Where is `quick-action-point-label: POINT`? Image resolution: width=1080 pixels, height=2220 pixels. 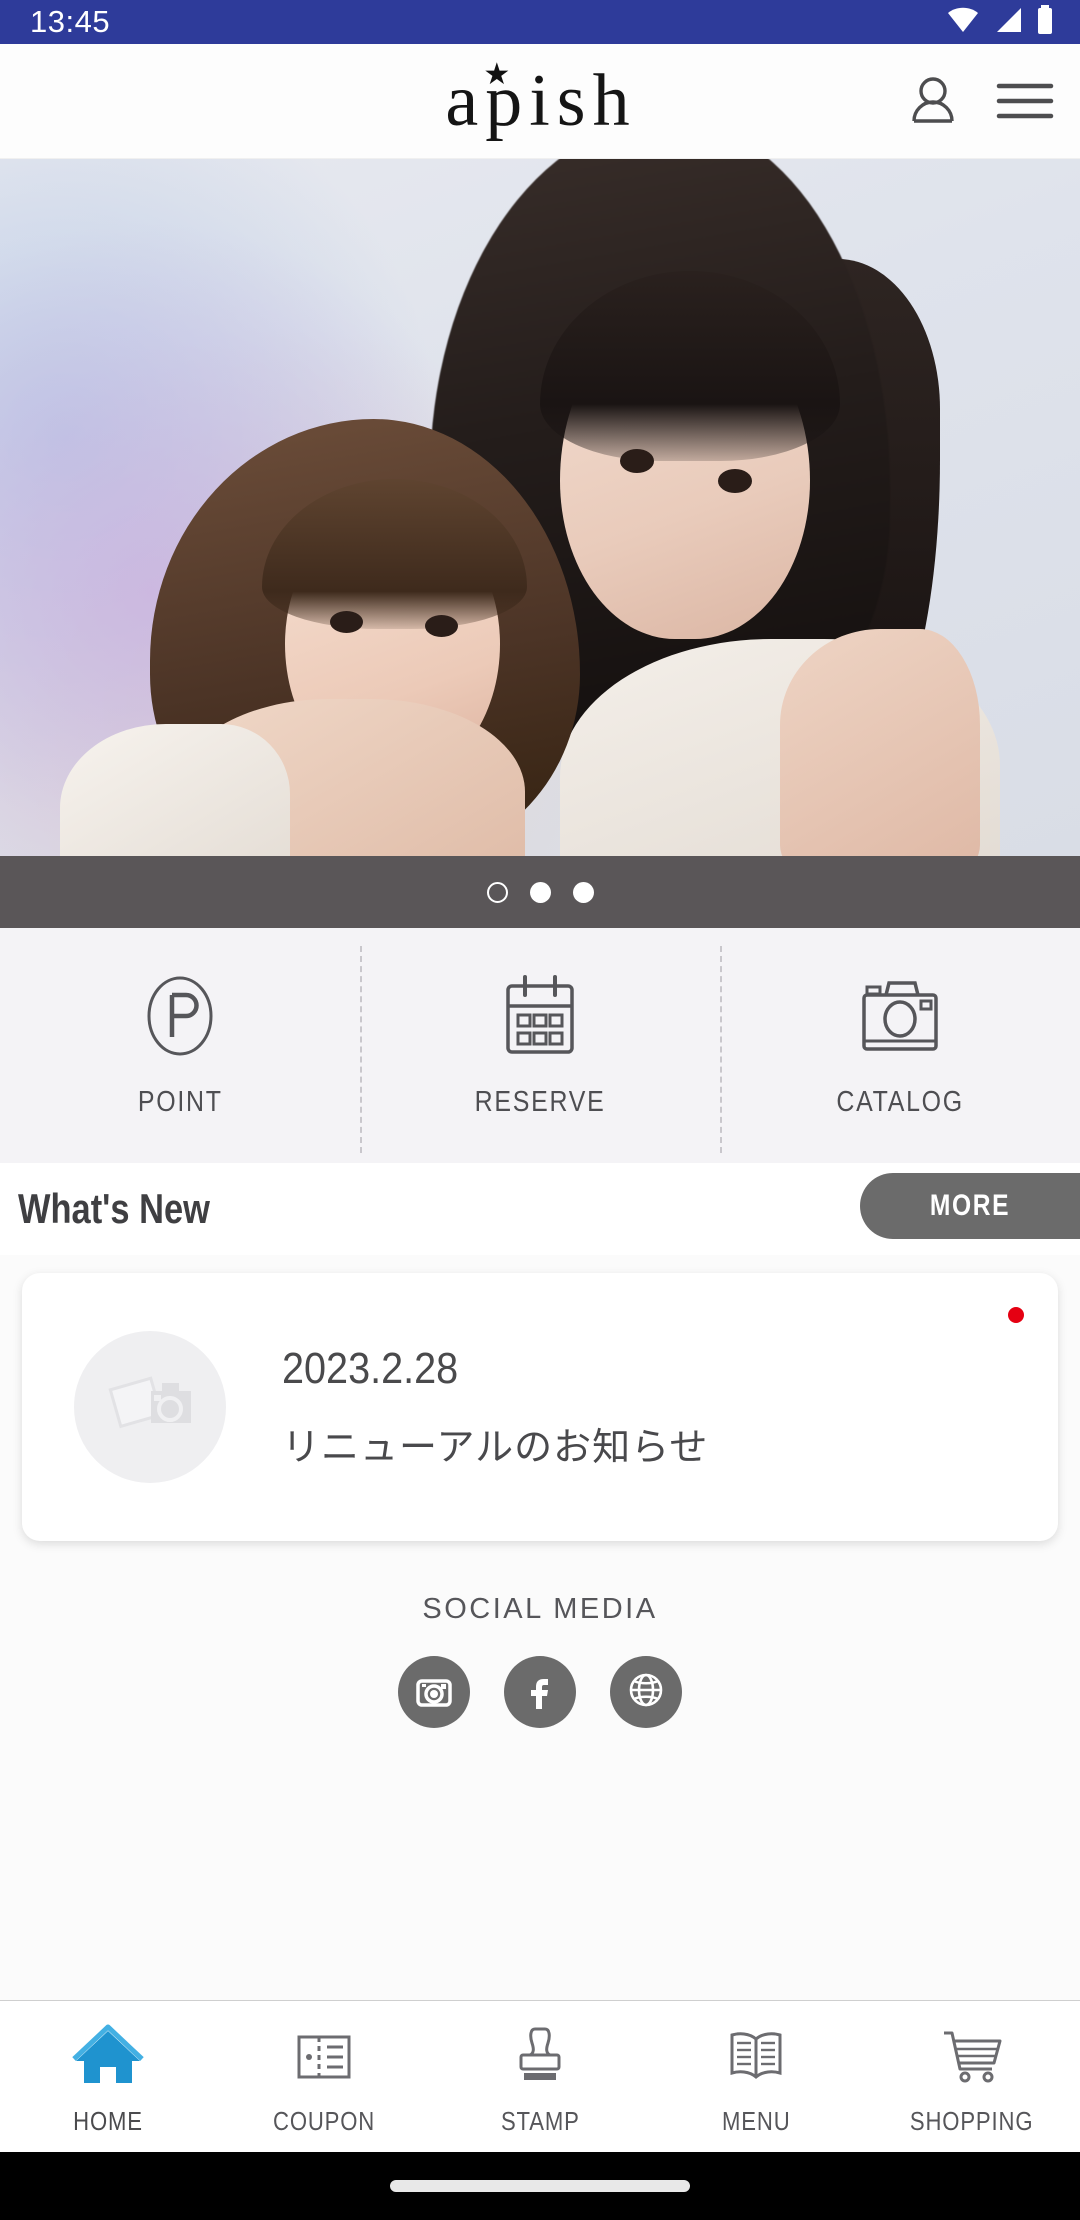
quick-action-point-label: POINT is located at coordinates (180, 1101).